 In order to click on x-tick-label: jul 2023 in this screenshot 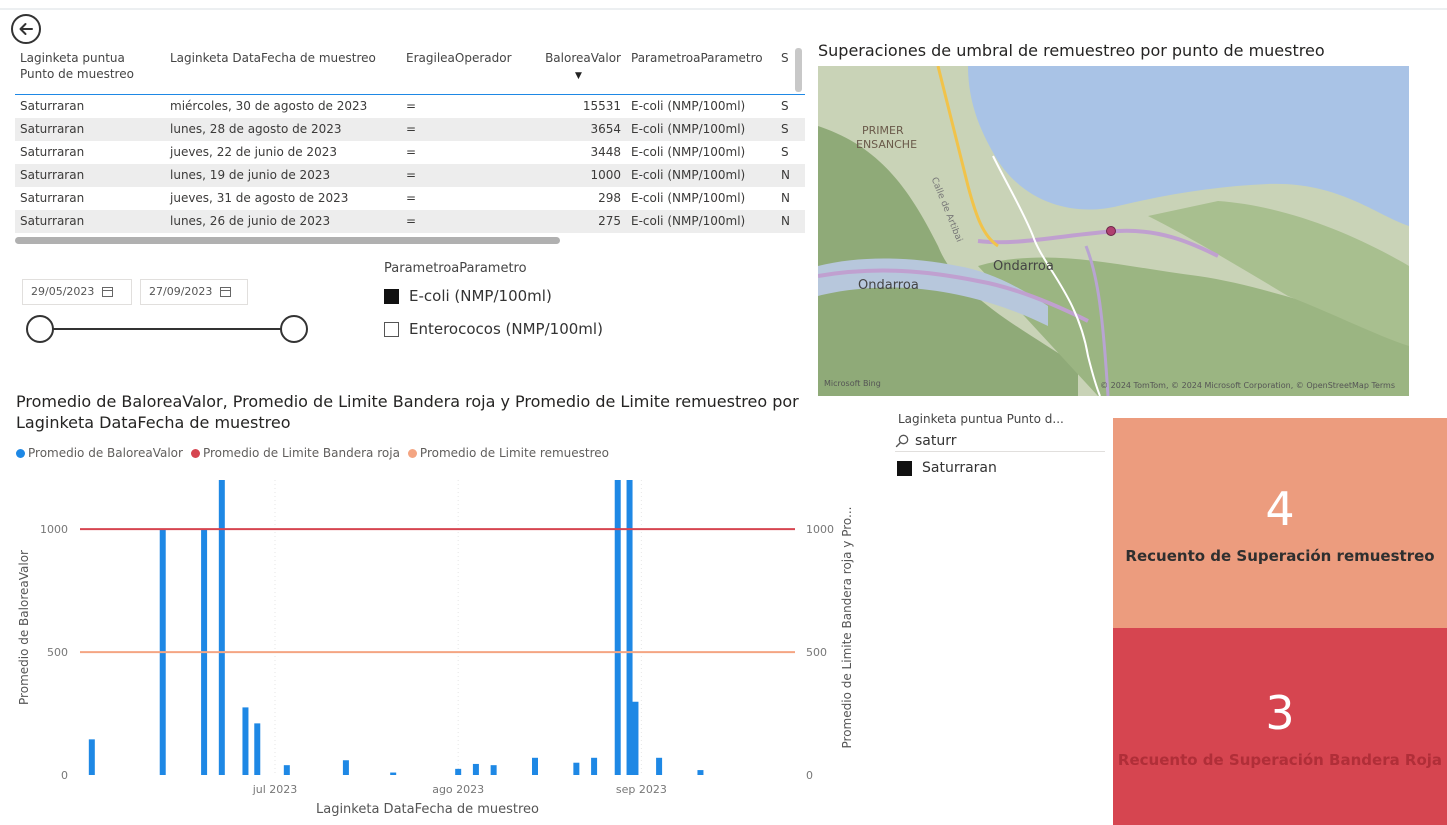, I will do `click(275, 789)`.